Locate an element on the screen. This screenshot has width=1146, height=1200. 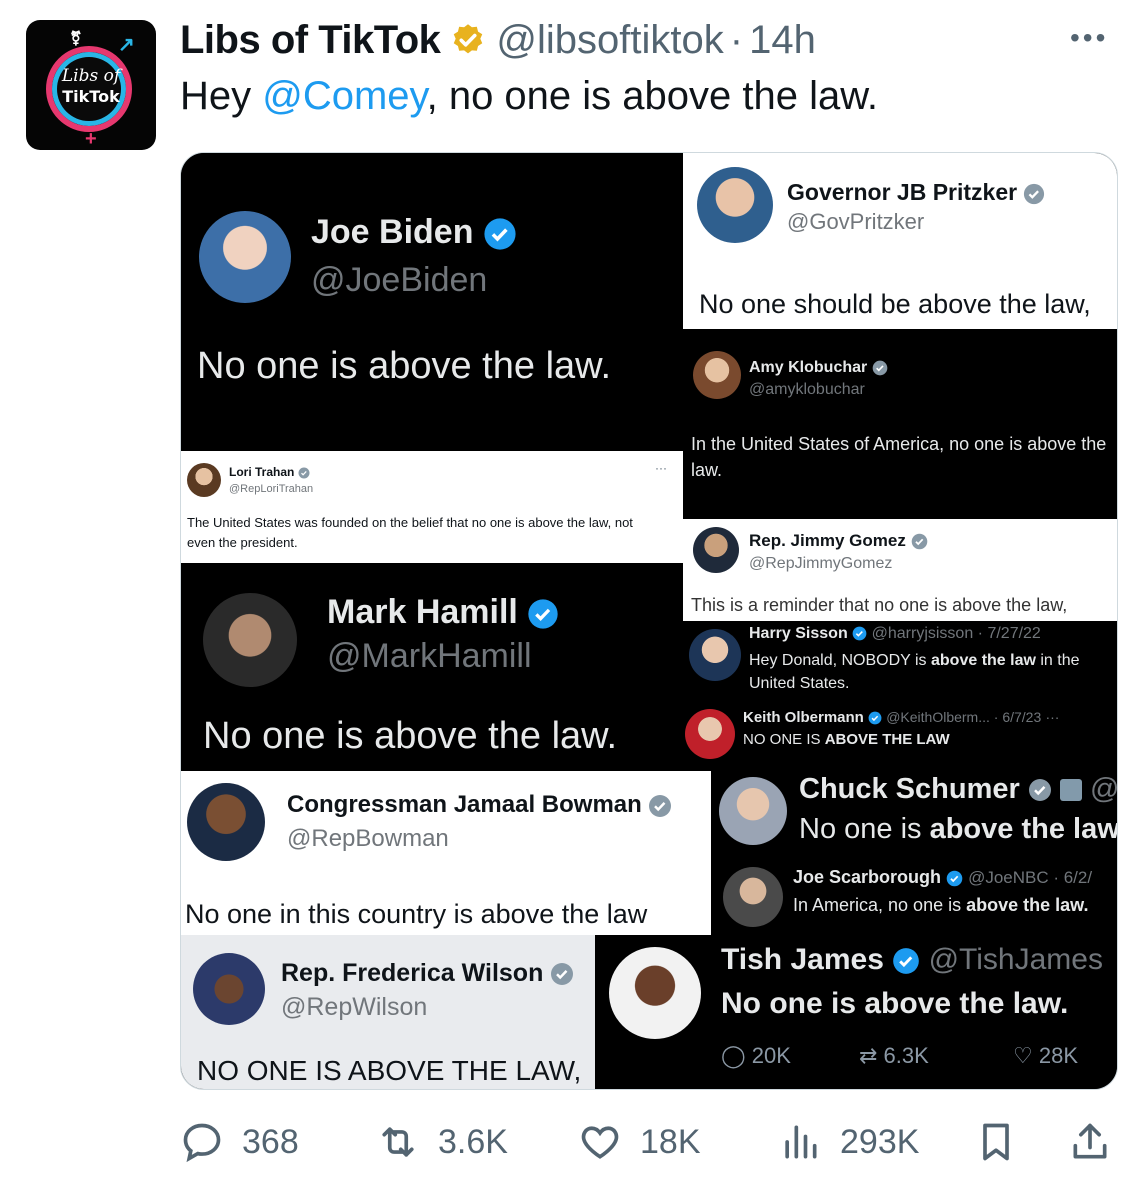
james-avatar is located at coordinates (655, 993).